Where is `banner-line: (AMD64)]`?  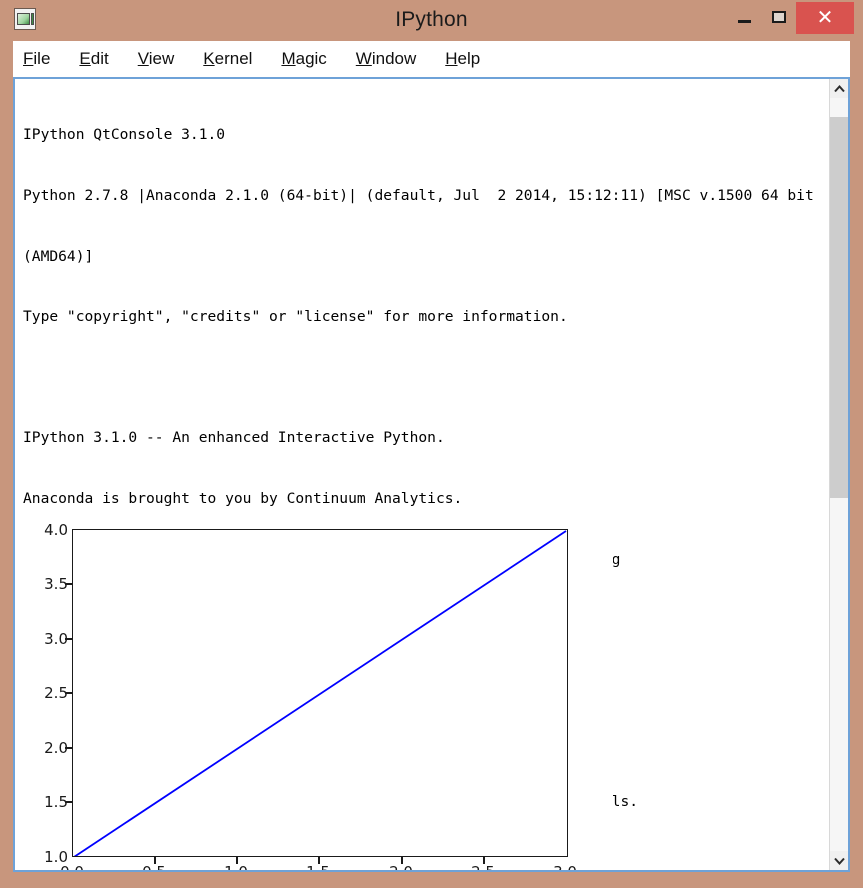
banner-line: (AMD64)] is located at coordinates (58, 256).